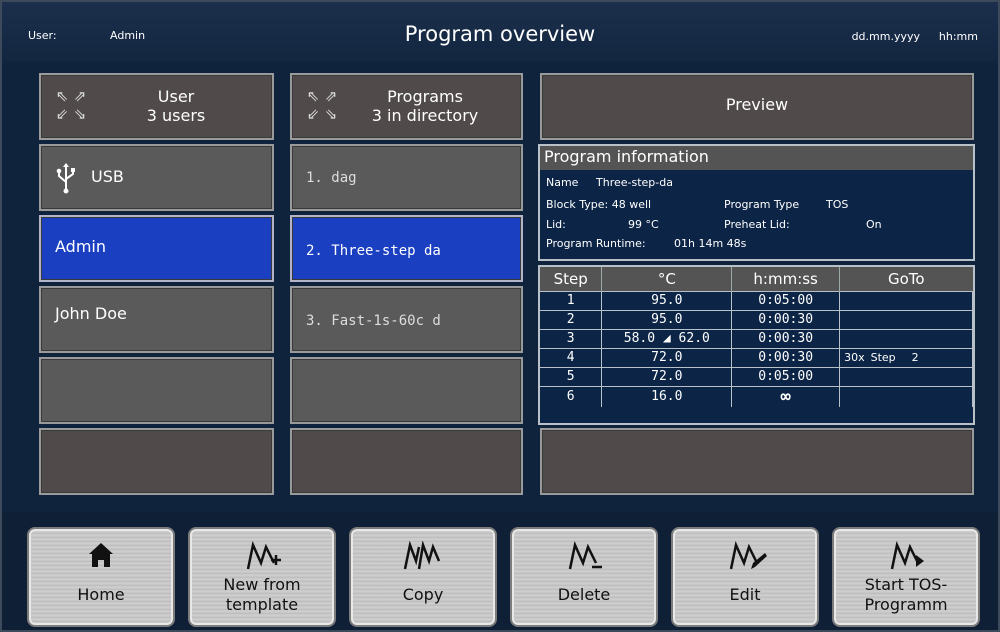 This screenshot has width=1000, height=632. I want to click on block-type: Block Type: 48 well, so click(599, 204).